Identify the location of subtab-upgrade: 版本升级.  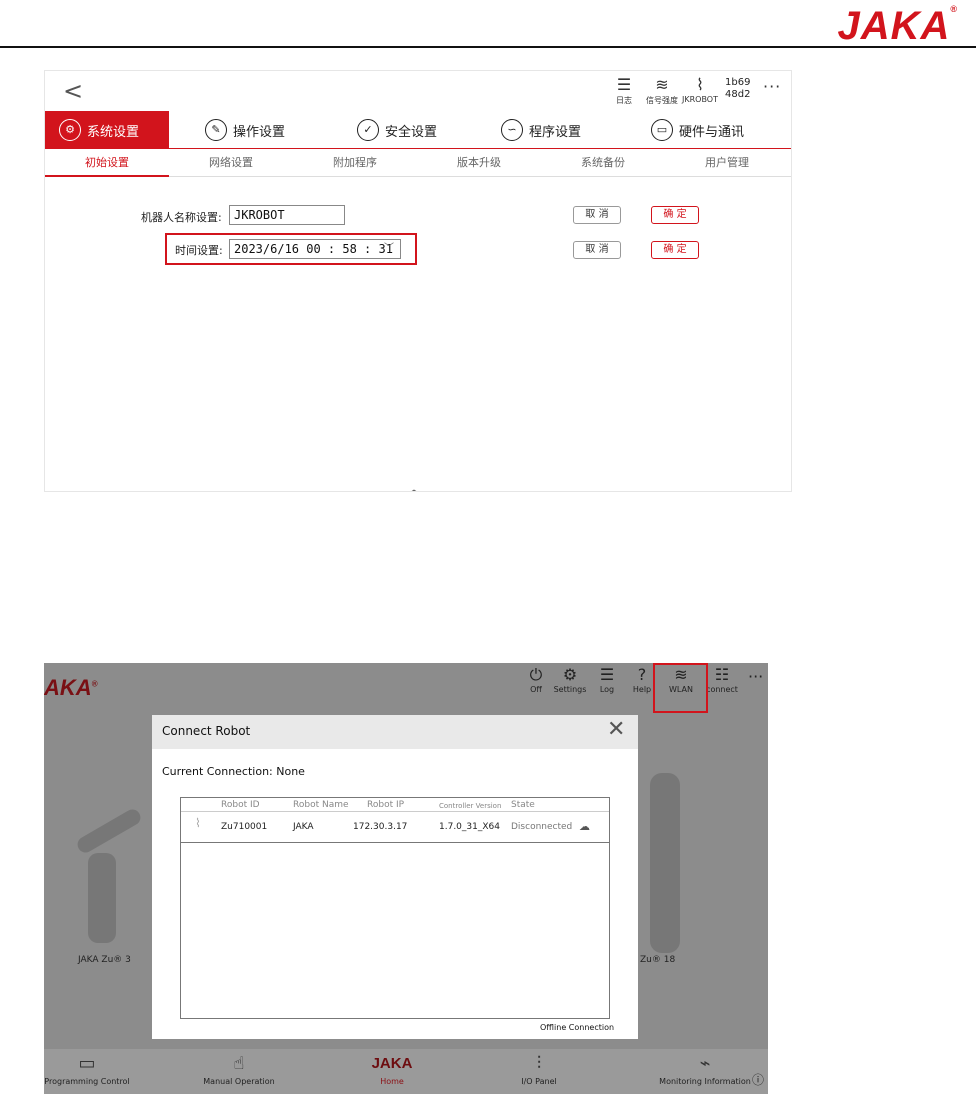
(479, 163).